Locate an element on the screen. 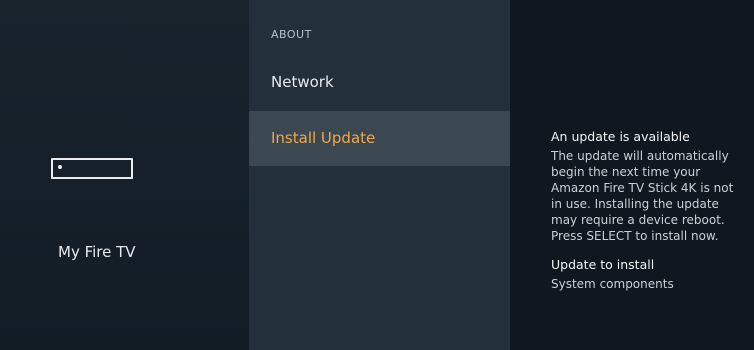 The height and width of the screenshot is (350, 754). menu-item-install-update: Install Update is located at coordinates (379, 138).